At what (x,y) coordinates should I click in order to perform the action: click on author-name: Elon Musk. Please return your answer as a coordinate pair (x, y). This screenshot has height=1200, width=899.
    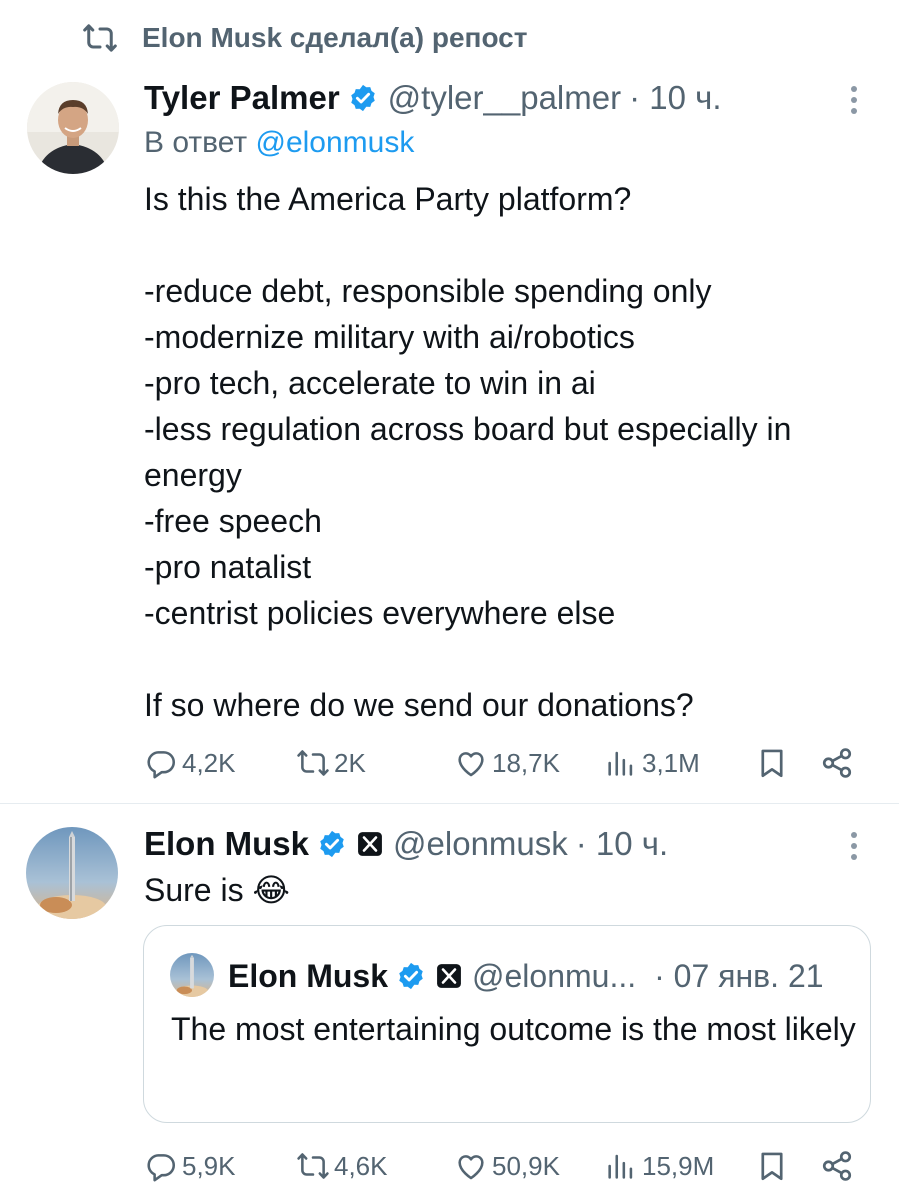
    Looking at the image, I should click on (226, 844).